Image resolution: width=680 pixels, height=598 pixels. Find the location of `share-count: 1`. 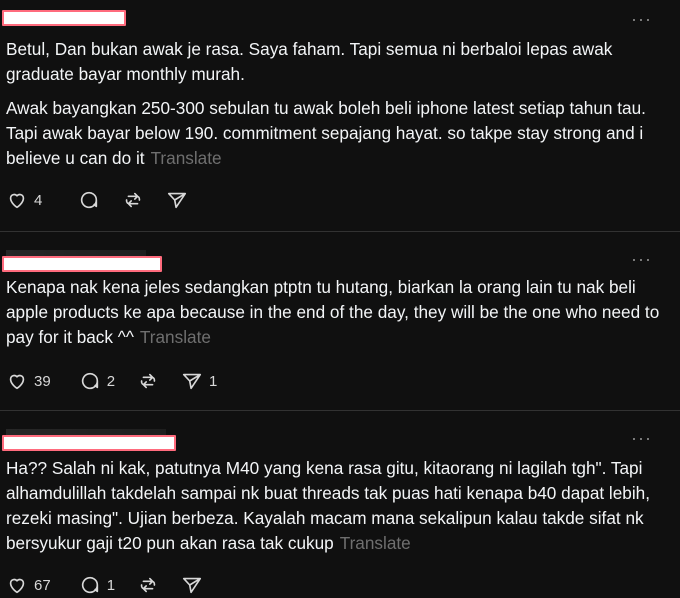

share-count: 1 is located at coordinates (213, 381).